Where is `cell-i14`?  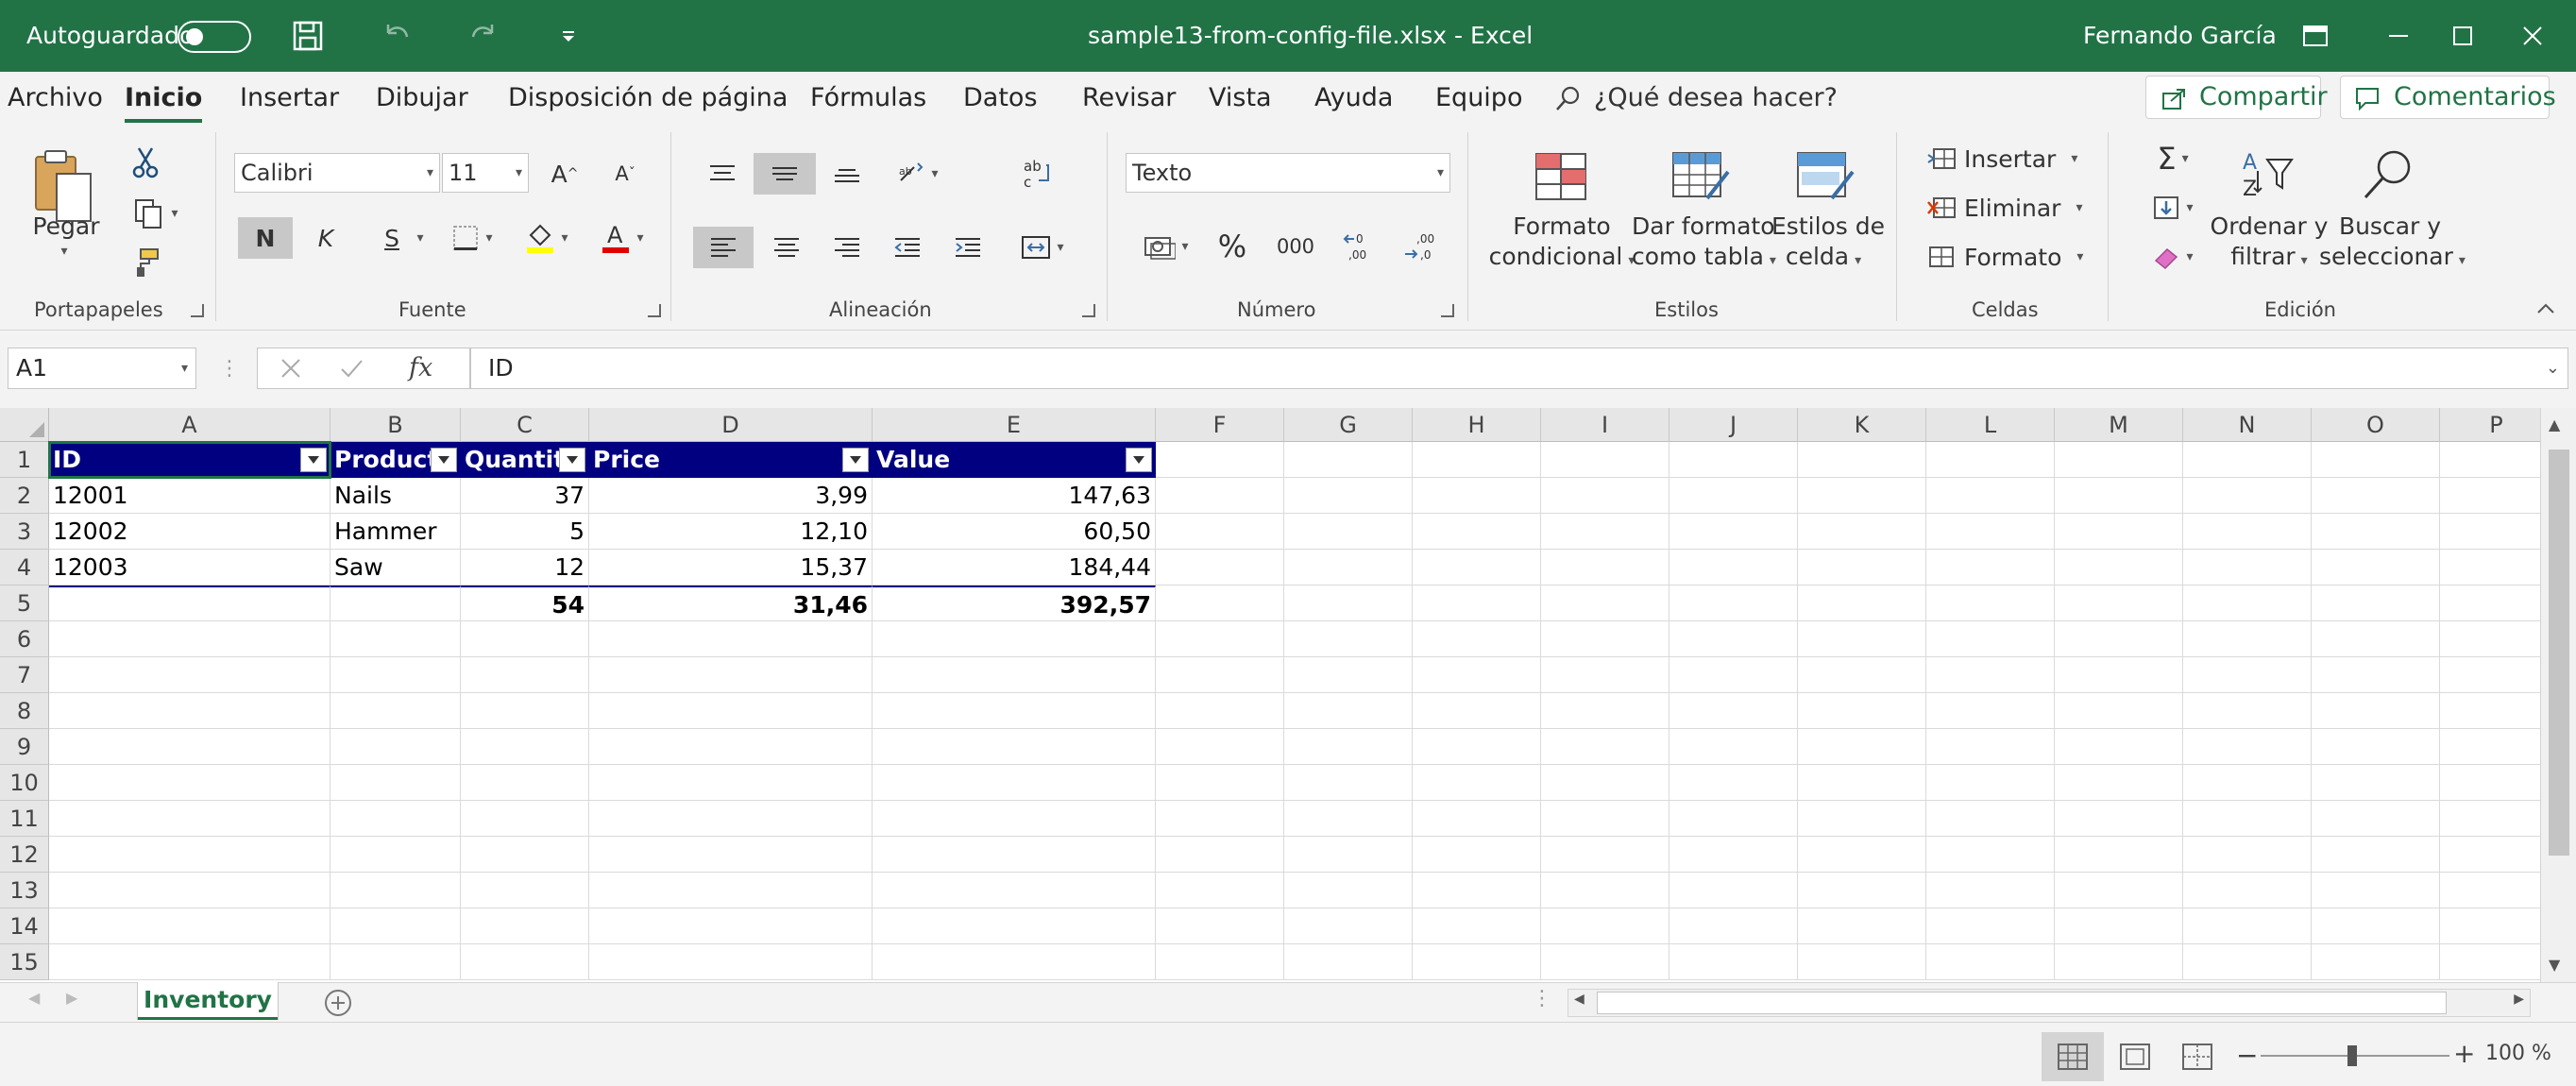
cell-i14 is located at coordinates (1605, 926).